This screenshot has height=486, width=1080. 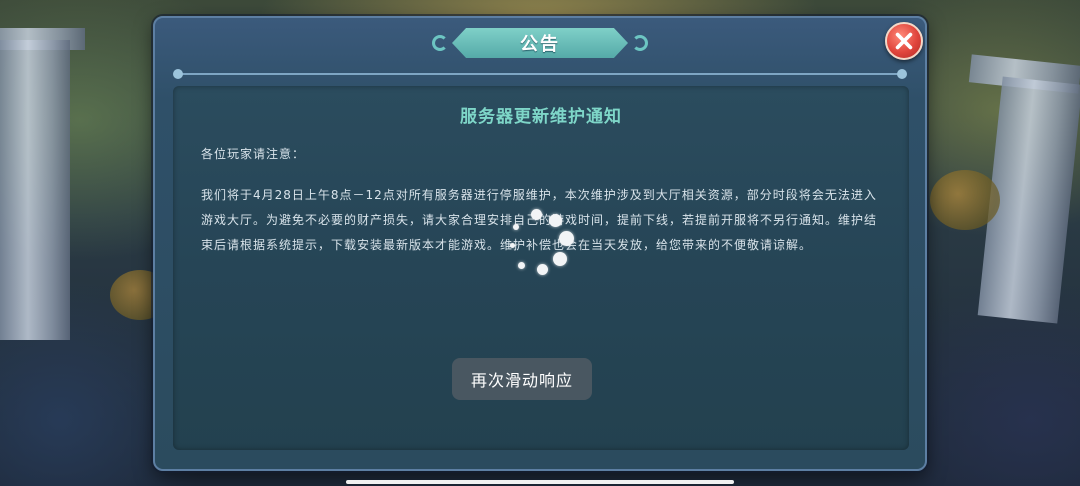 What do you see at coordinates (965, 200) in the screenshot?
I see `shrub` at bounding box center [965, 200].